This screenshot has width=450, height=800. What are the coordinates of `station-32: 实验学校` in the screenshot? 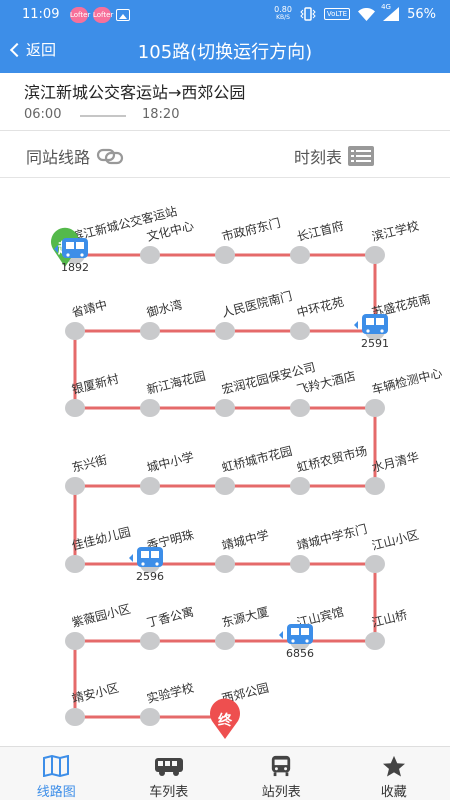 It's located at (167, 703).